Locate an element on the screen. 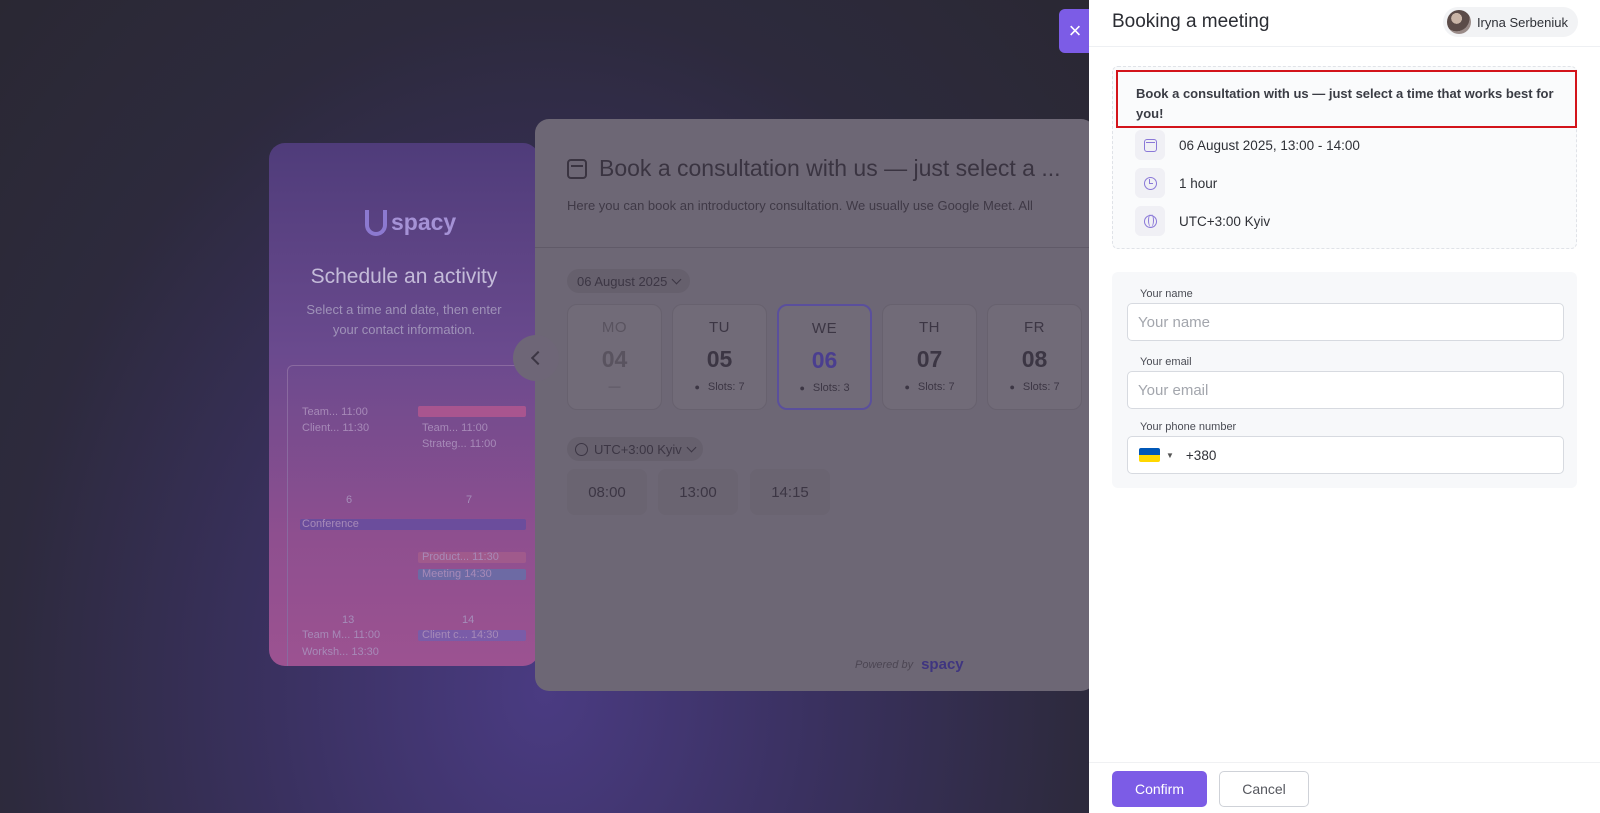 Image resolution: width=1600 pixels, height=813 pixels. calendar-event: Meeting 14:30 is located at coordinates (457, 574).